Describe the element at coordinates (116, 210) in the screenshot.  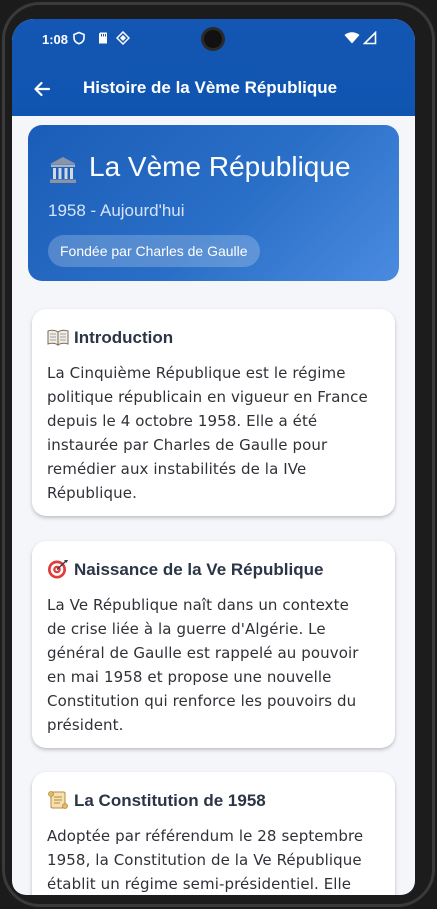
I see `hero-subtitle: 1958 - Aujourd'hui` at that location.